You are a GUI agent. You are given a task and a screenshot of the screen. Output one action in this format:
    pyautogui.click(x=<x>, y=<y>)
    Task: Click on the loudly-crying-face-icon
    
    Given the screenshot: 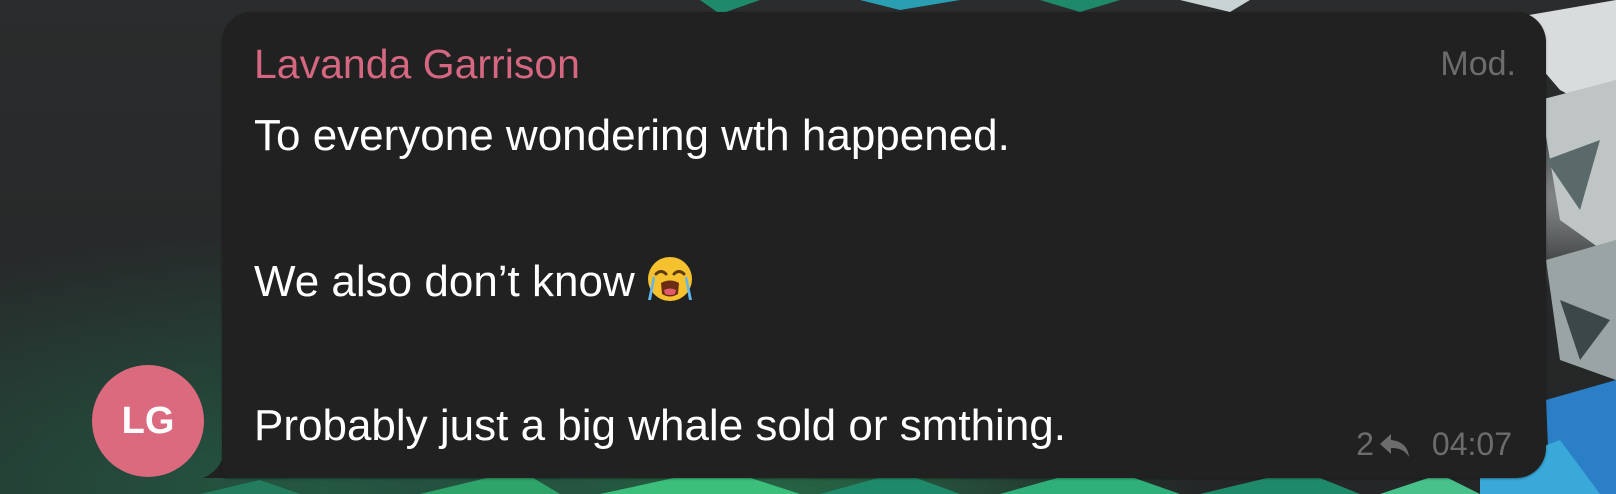 What is the action you would take?
    pyautogui.click(x=669, y=279)
    